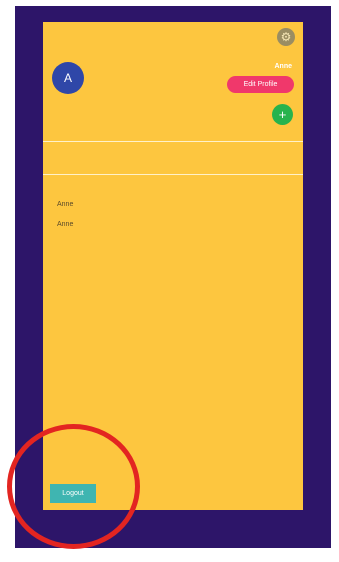 The height and width of the screenshot is (562, 339). Describe the element at coordinates (260, 84) in the screenshot. I see `edit-profile-button: Edit Profile` at that location.